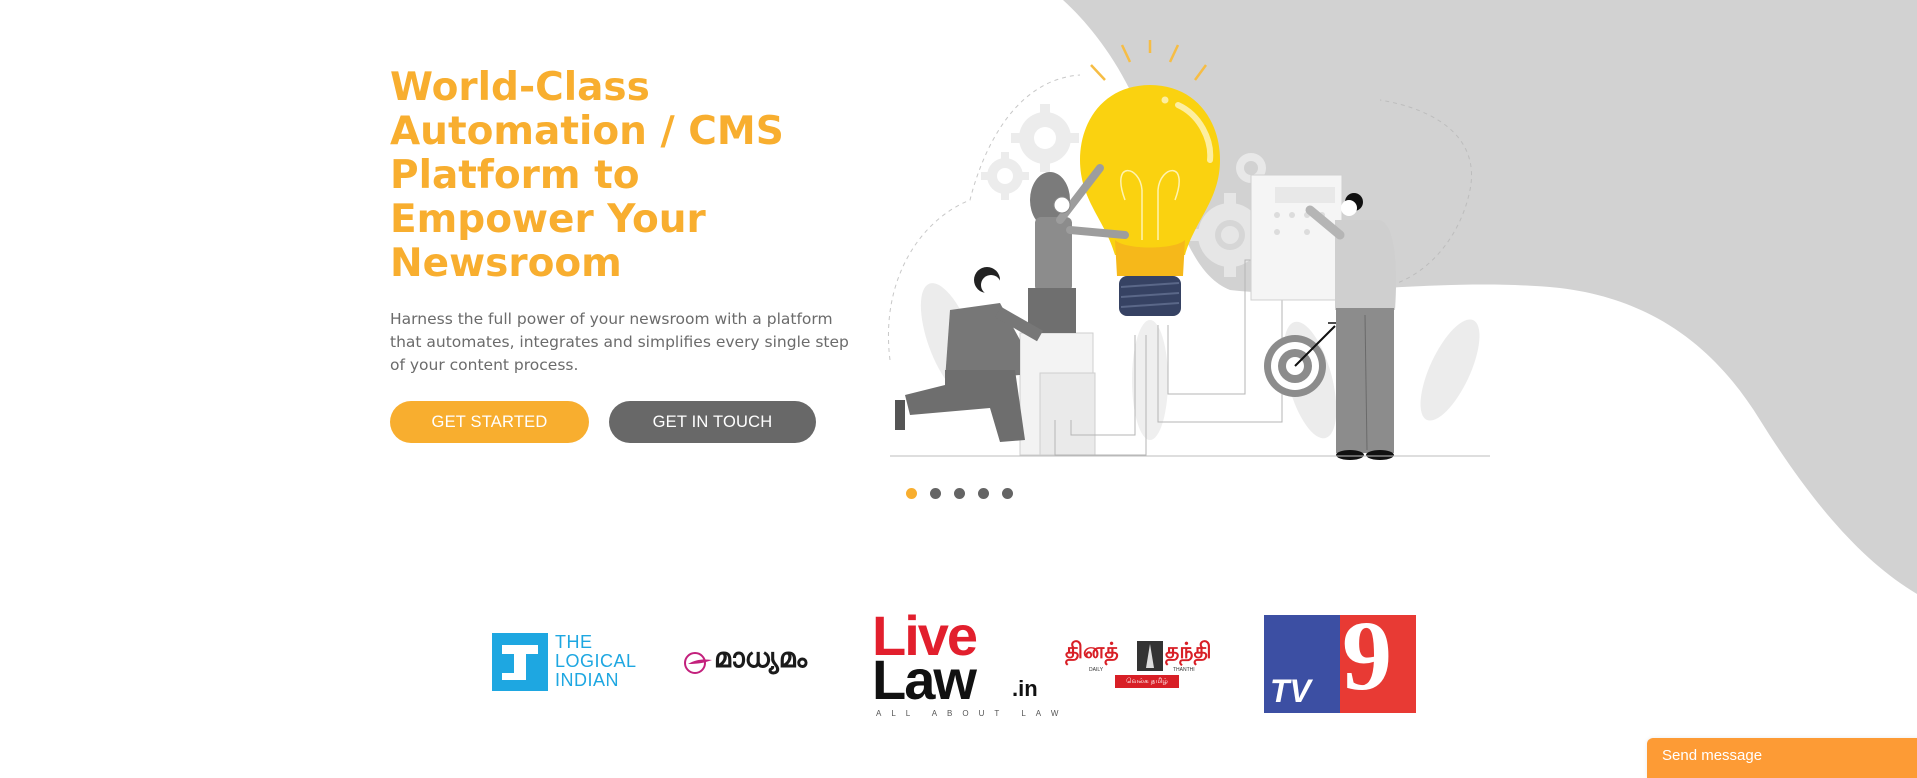 Image resolution: width=1917 pixels, height=778 pixels. What do you see at coordinates (1150, 200) in the screenshot?
I see `light-bulb-icon` at bounding box center [1150, 200].